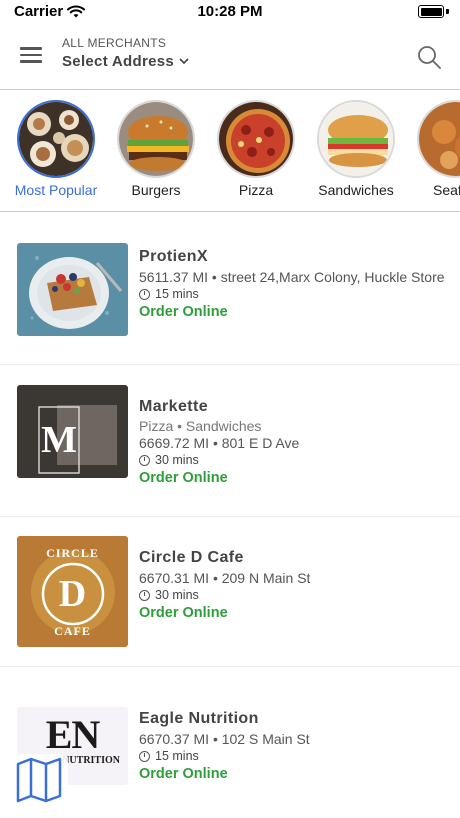  I want to click on clock-time: 10:28 PM, so click(230, 11).